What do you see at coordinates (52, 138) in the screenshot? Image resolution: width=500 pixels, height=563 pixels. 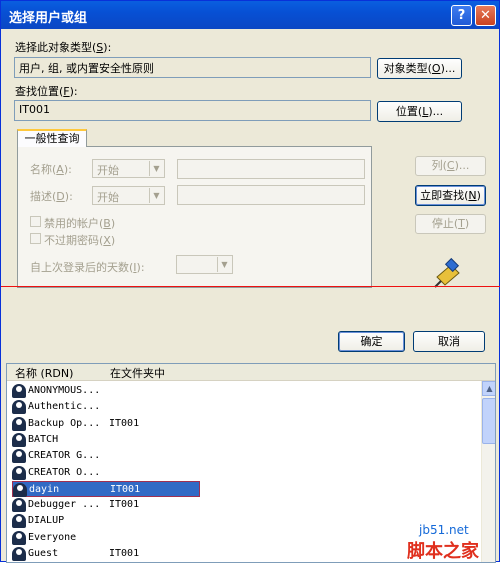 I see `tab-common-queries: 一般性查询` at bounding box center [52, 138].